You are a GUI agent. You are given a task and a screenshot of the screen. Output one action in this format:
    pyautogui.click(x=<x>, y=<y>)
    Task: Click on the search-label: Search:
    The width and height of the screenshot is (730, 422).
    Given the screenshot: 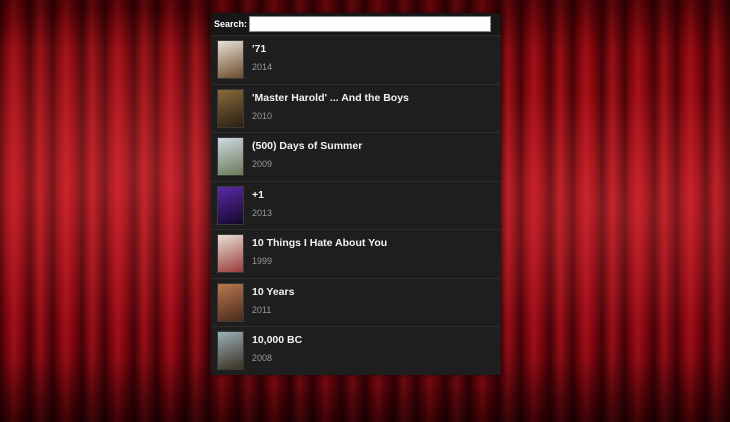 What is the action you would take?
    pyautogui.click(x=231, y=24)
    